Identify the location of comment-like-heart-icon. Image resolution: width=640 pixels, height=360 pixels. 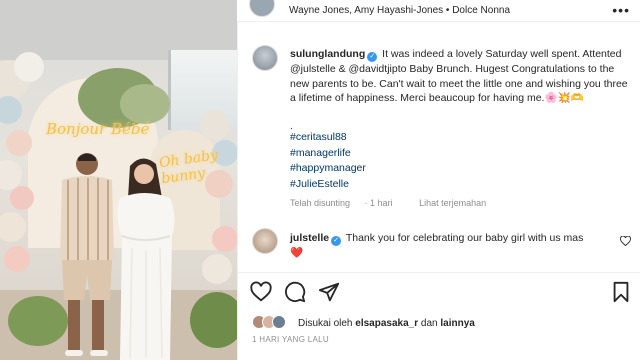
(625, 241).